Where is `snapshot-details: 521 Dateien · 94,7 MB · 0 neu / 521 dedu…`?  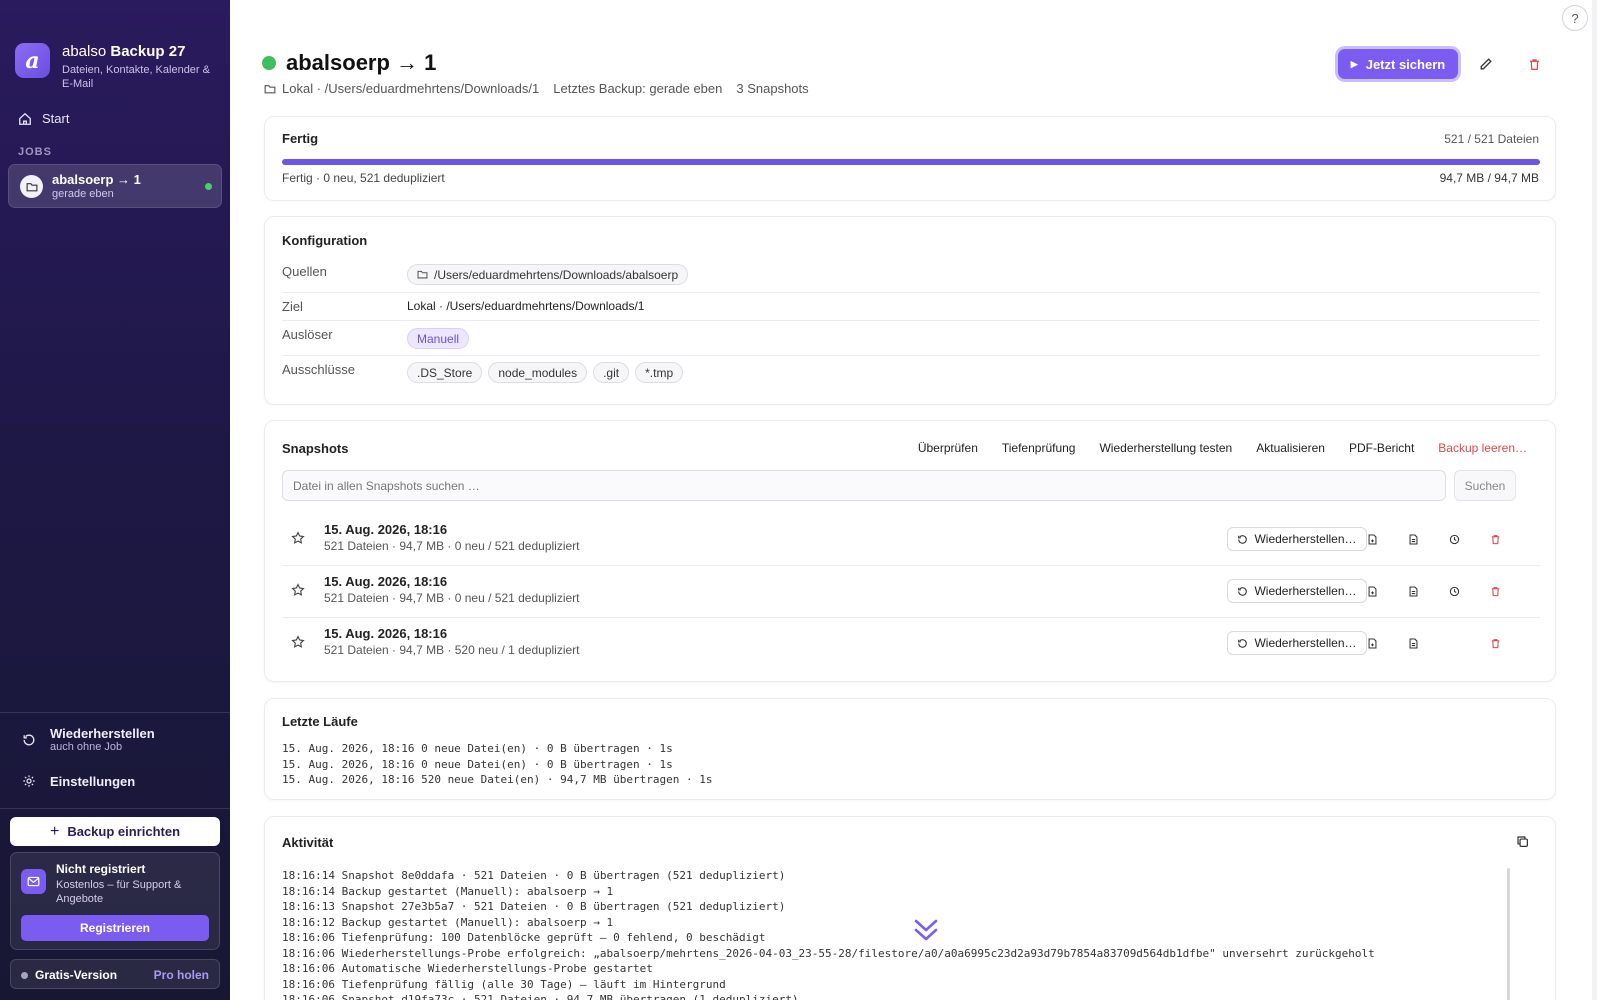
snapshot-details: 521 Dateien · 94,7 MB · 0 neu / 521 dedu… is located at coordinates (452, 598).